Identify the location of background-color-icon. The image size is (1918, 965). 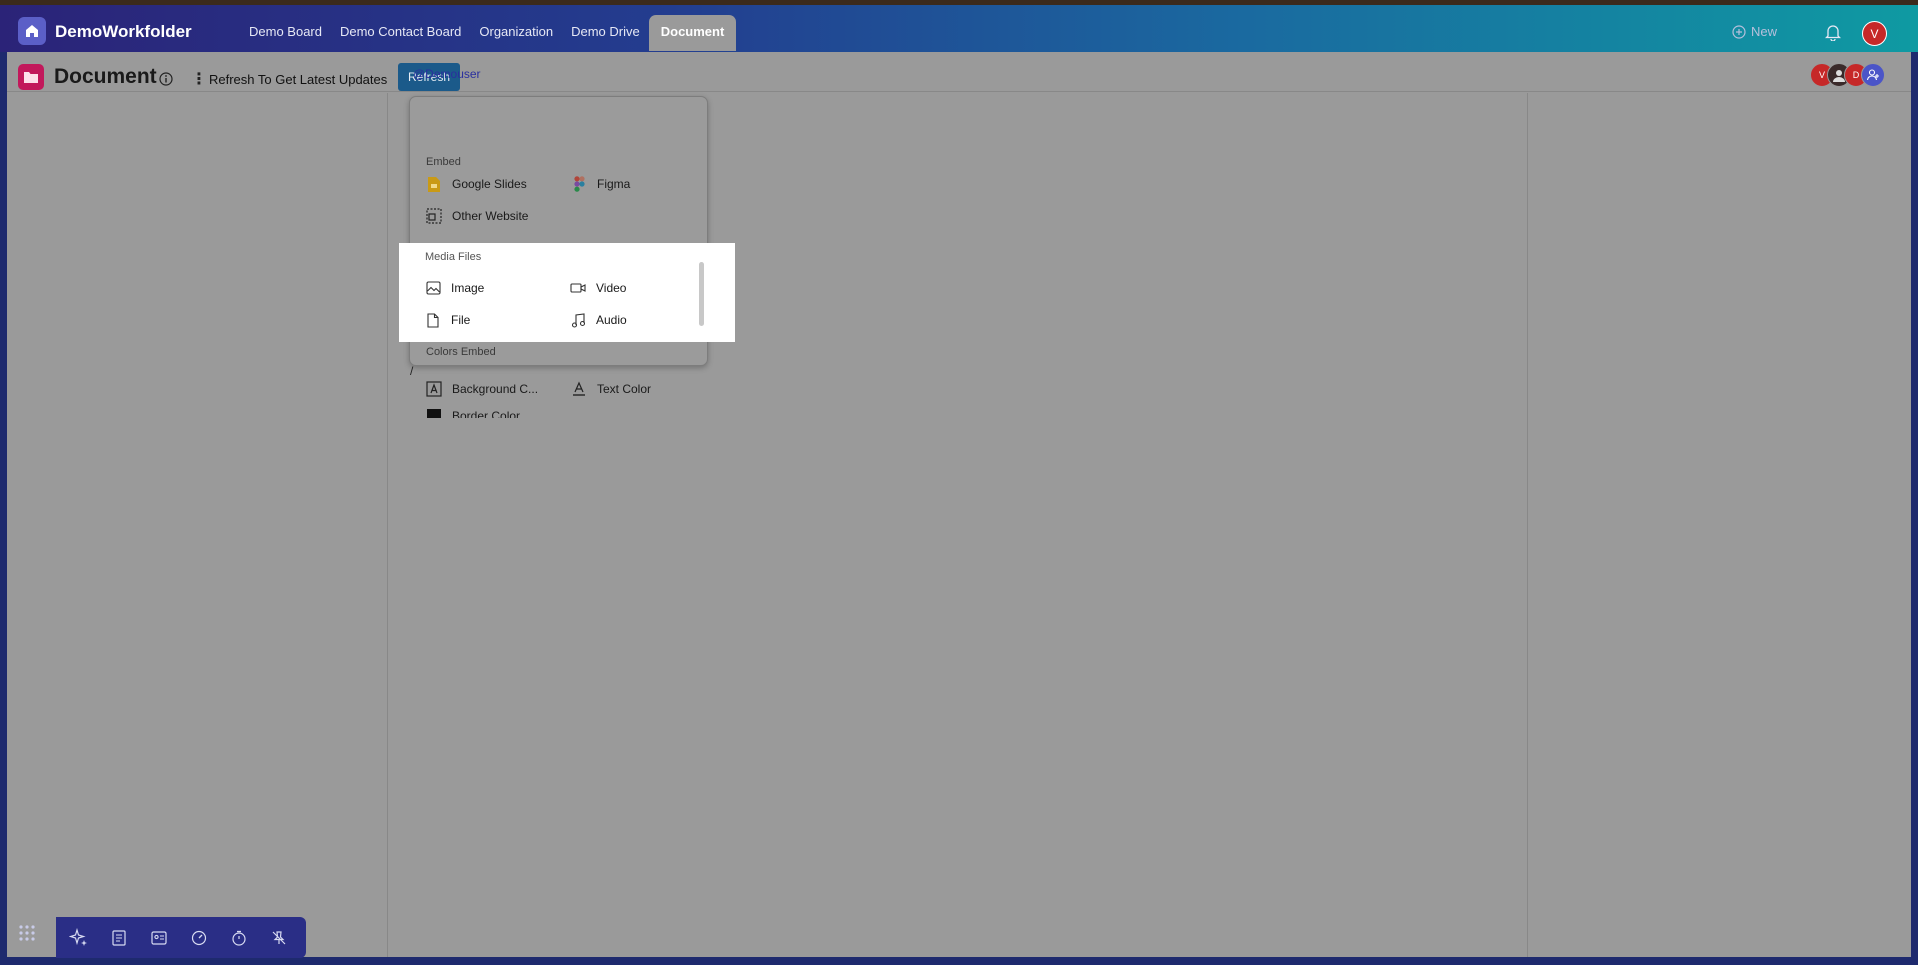
(434, 389).